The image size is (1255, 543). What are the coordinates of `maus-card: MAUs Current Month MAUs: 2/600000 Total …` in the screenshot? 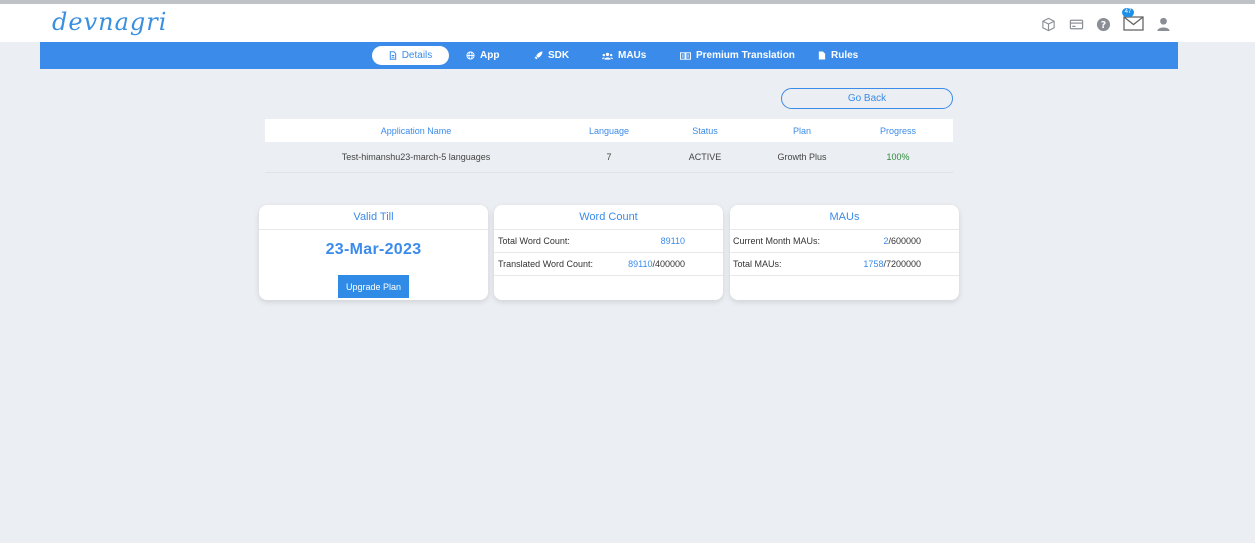 It's located at (844, 252).